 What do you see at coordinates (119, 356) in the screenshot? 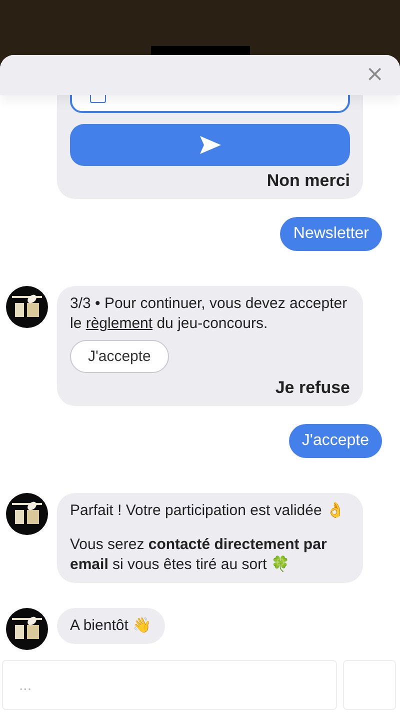
I see `accept-button: J'accepte` at bounding box center [119, 356].